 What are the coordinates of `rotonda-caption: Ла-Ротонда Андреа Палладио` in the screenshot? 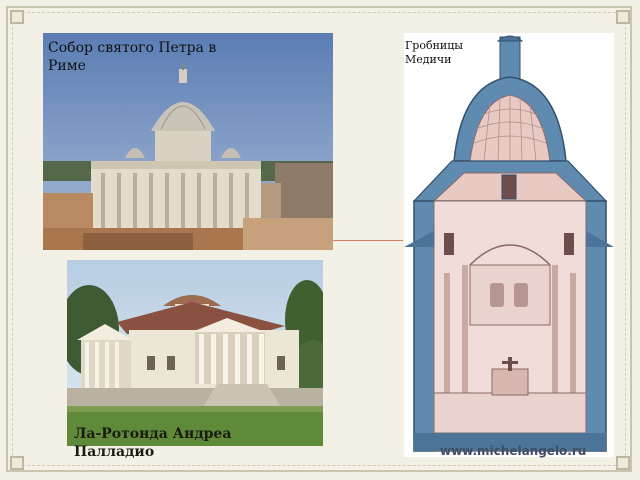 It's located at (153, 443).